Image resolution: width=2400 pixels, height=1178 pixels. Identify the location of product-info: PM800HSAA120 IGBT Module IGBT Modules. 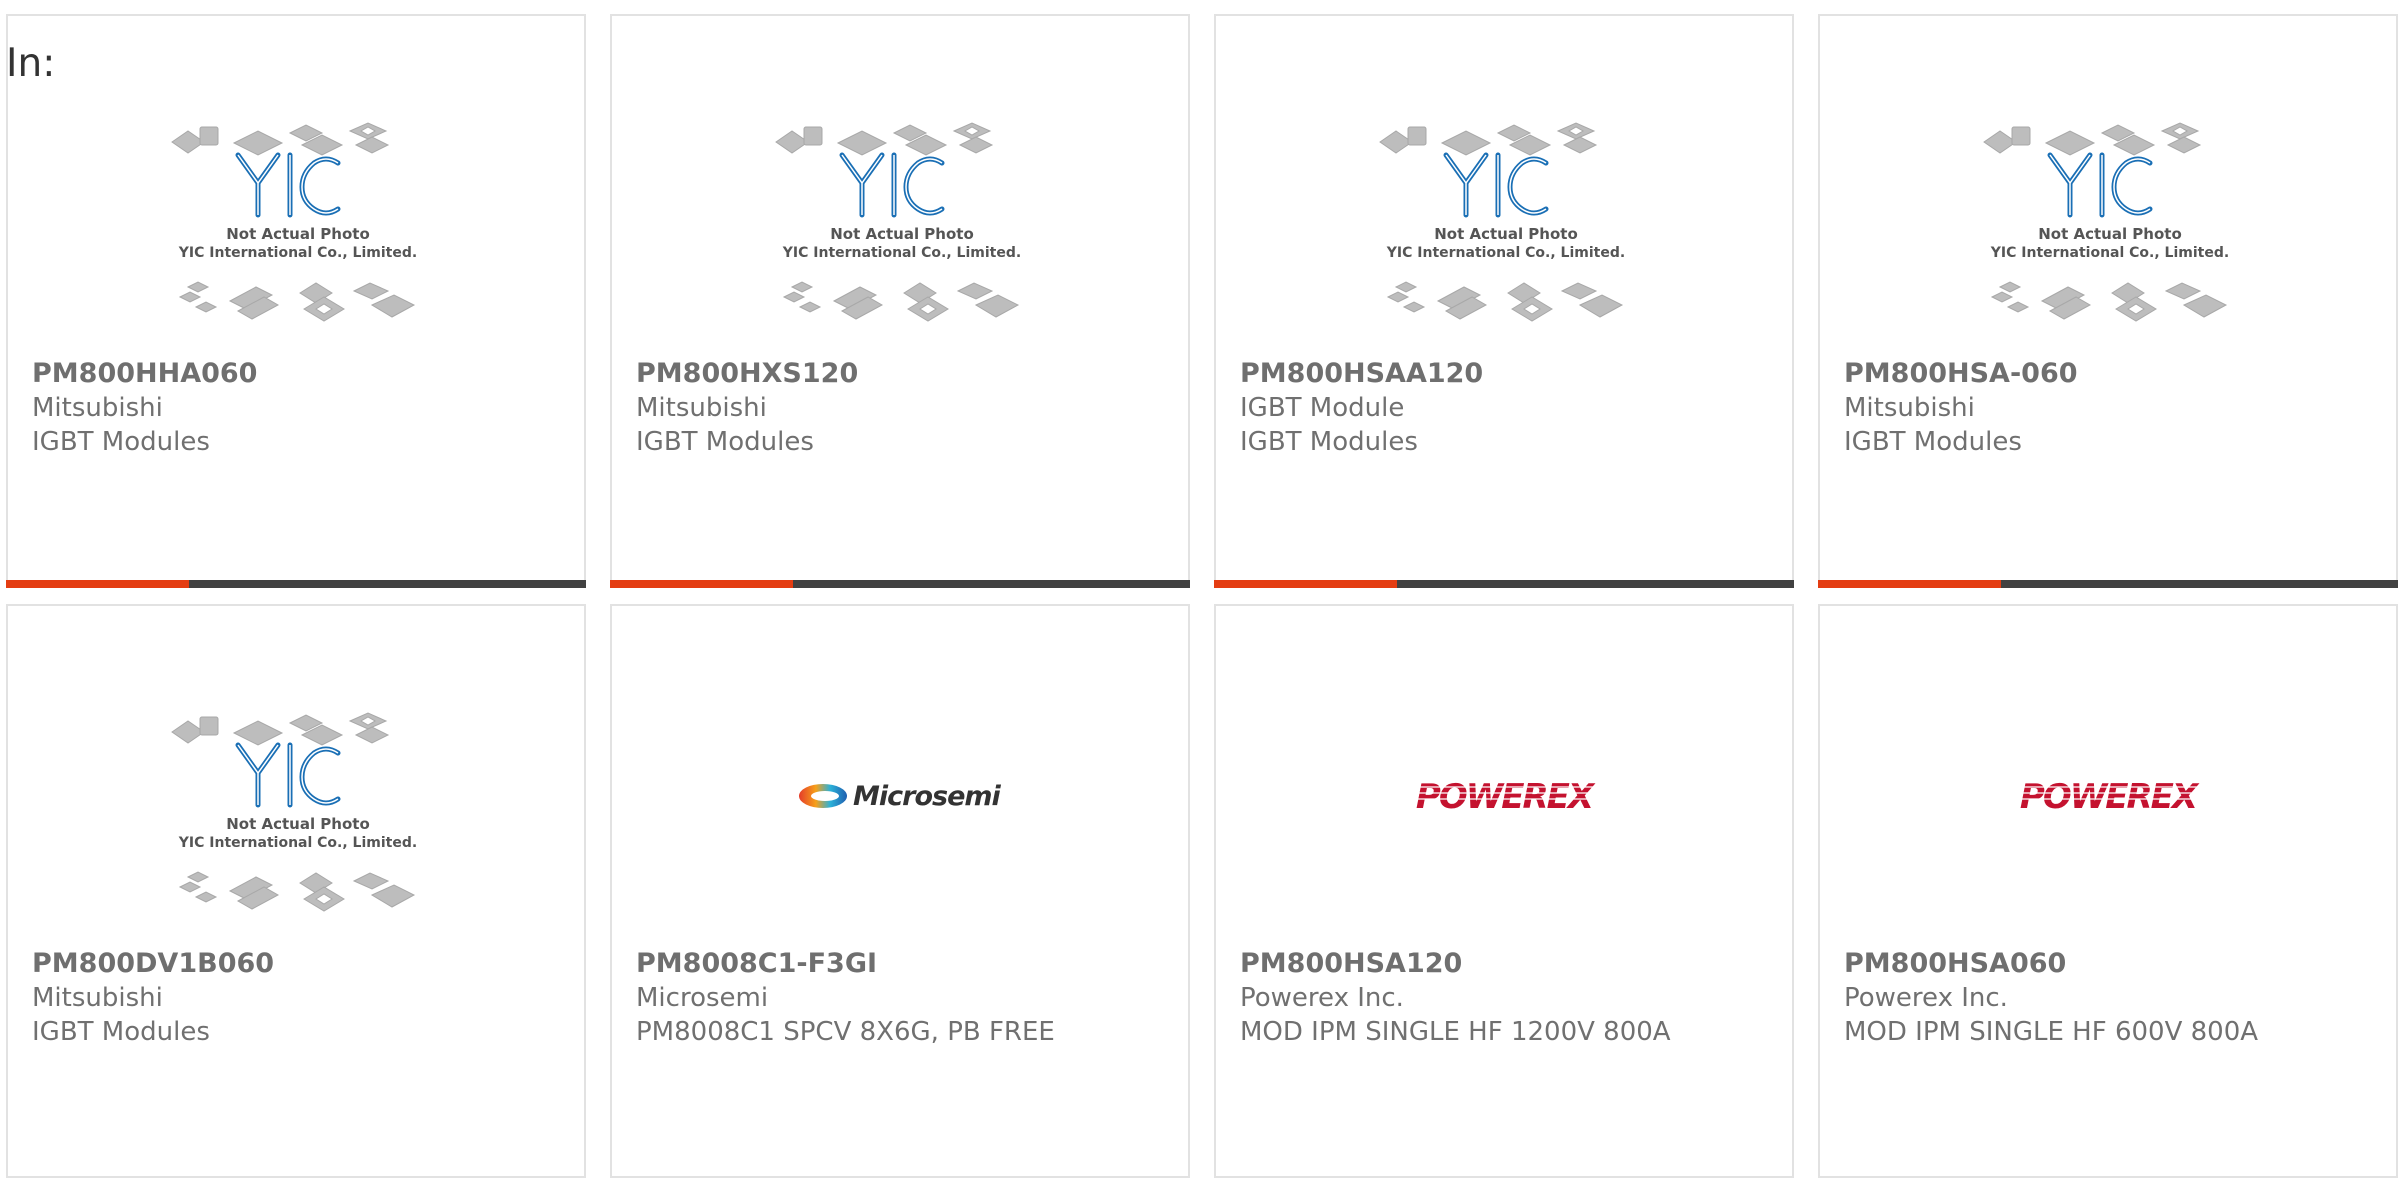
(1361, 408).